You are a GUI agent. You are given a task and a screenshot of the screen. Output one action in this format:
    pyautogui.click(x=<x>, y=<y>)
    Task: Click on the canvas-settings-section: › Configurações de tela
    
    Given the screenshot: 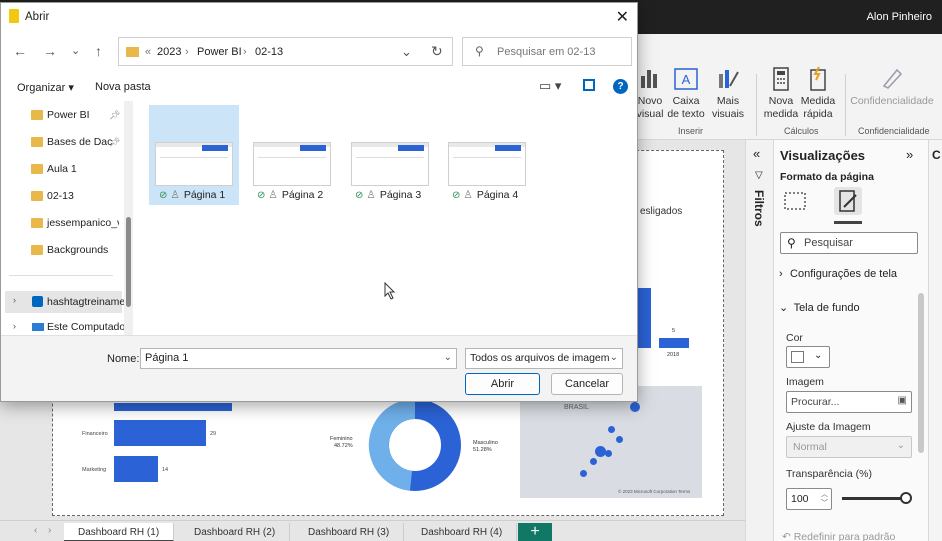 What is the action you would take?
    pyautogui.click(x=838, y=273)
    